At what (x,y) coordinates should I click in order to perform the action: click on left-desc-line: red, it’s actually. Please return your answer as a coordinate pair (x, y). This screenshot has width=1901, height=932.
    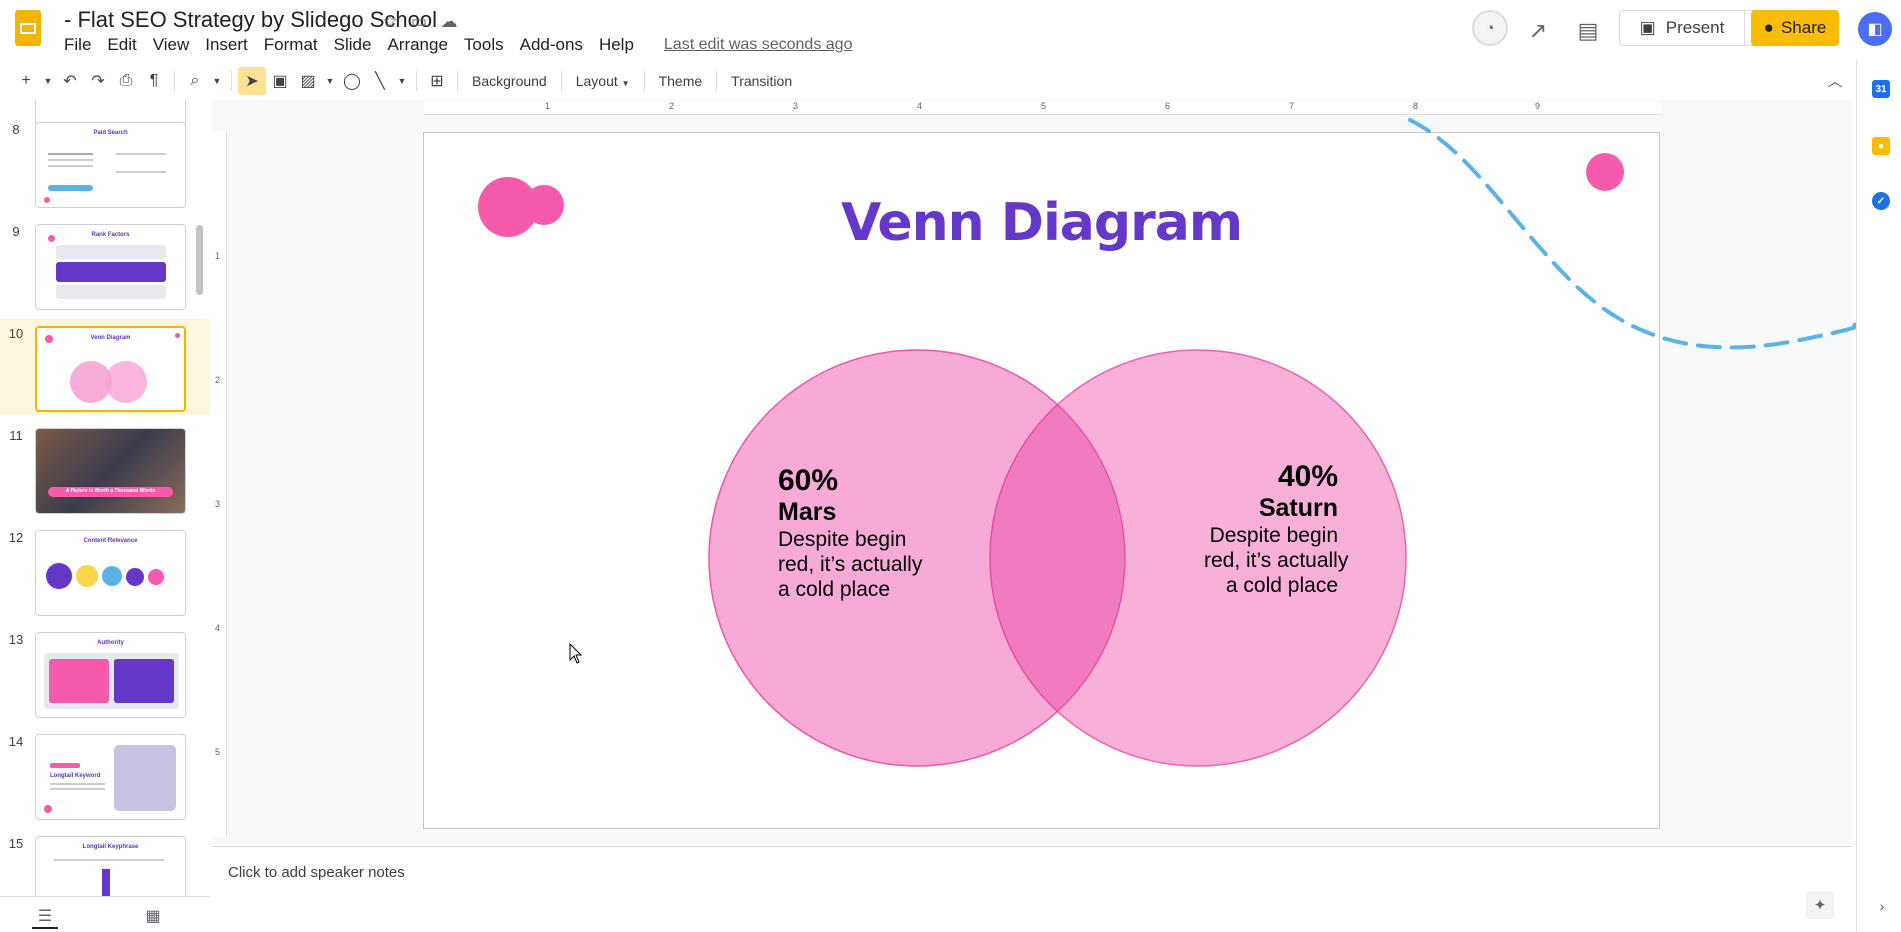
    Looking at the image, I should click on (850, 564).